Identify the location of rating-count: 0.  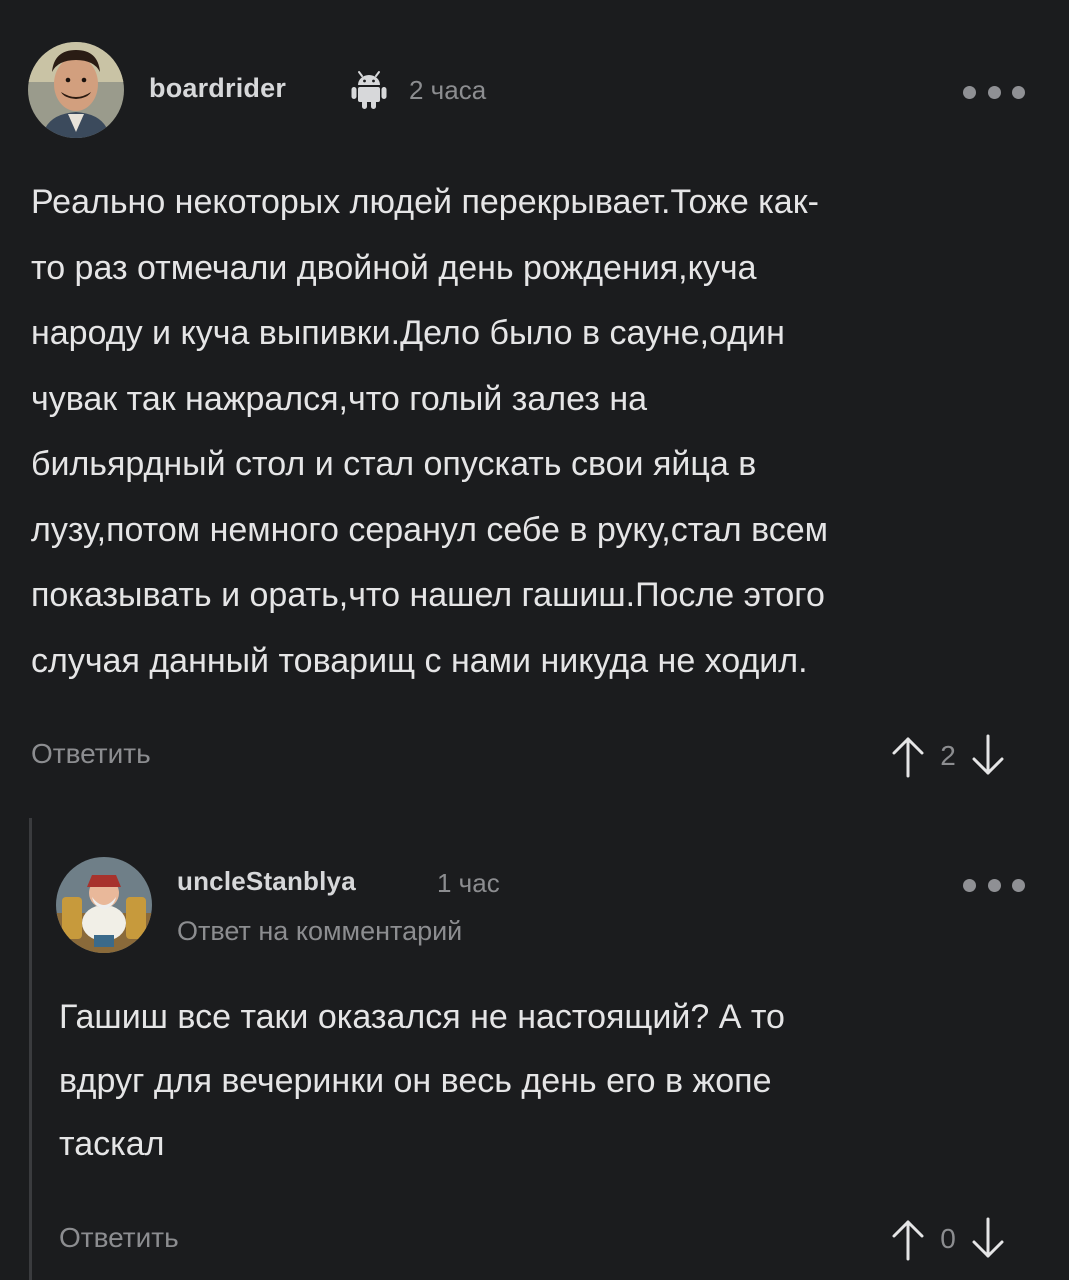
(948, 1238).